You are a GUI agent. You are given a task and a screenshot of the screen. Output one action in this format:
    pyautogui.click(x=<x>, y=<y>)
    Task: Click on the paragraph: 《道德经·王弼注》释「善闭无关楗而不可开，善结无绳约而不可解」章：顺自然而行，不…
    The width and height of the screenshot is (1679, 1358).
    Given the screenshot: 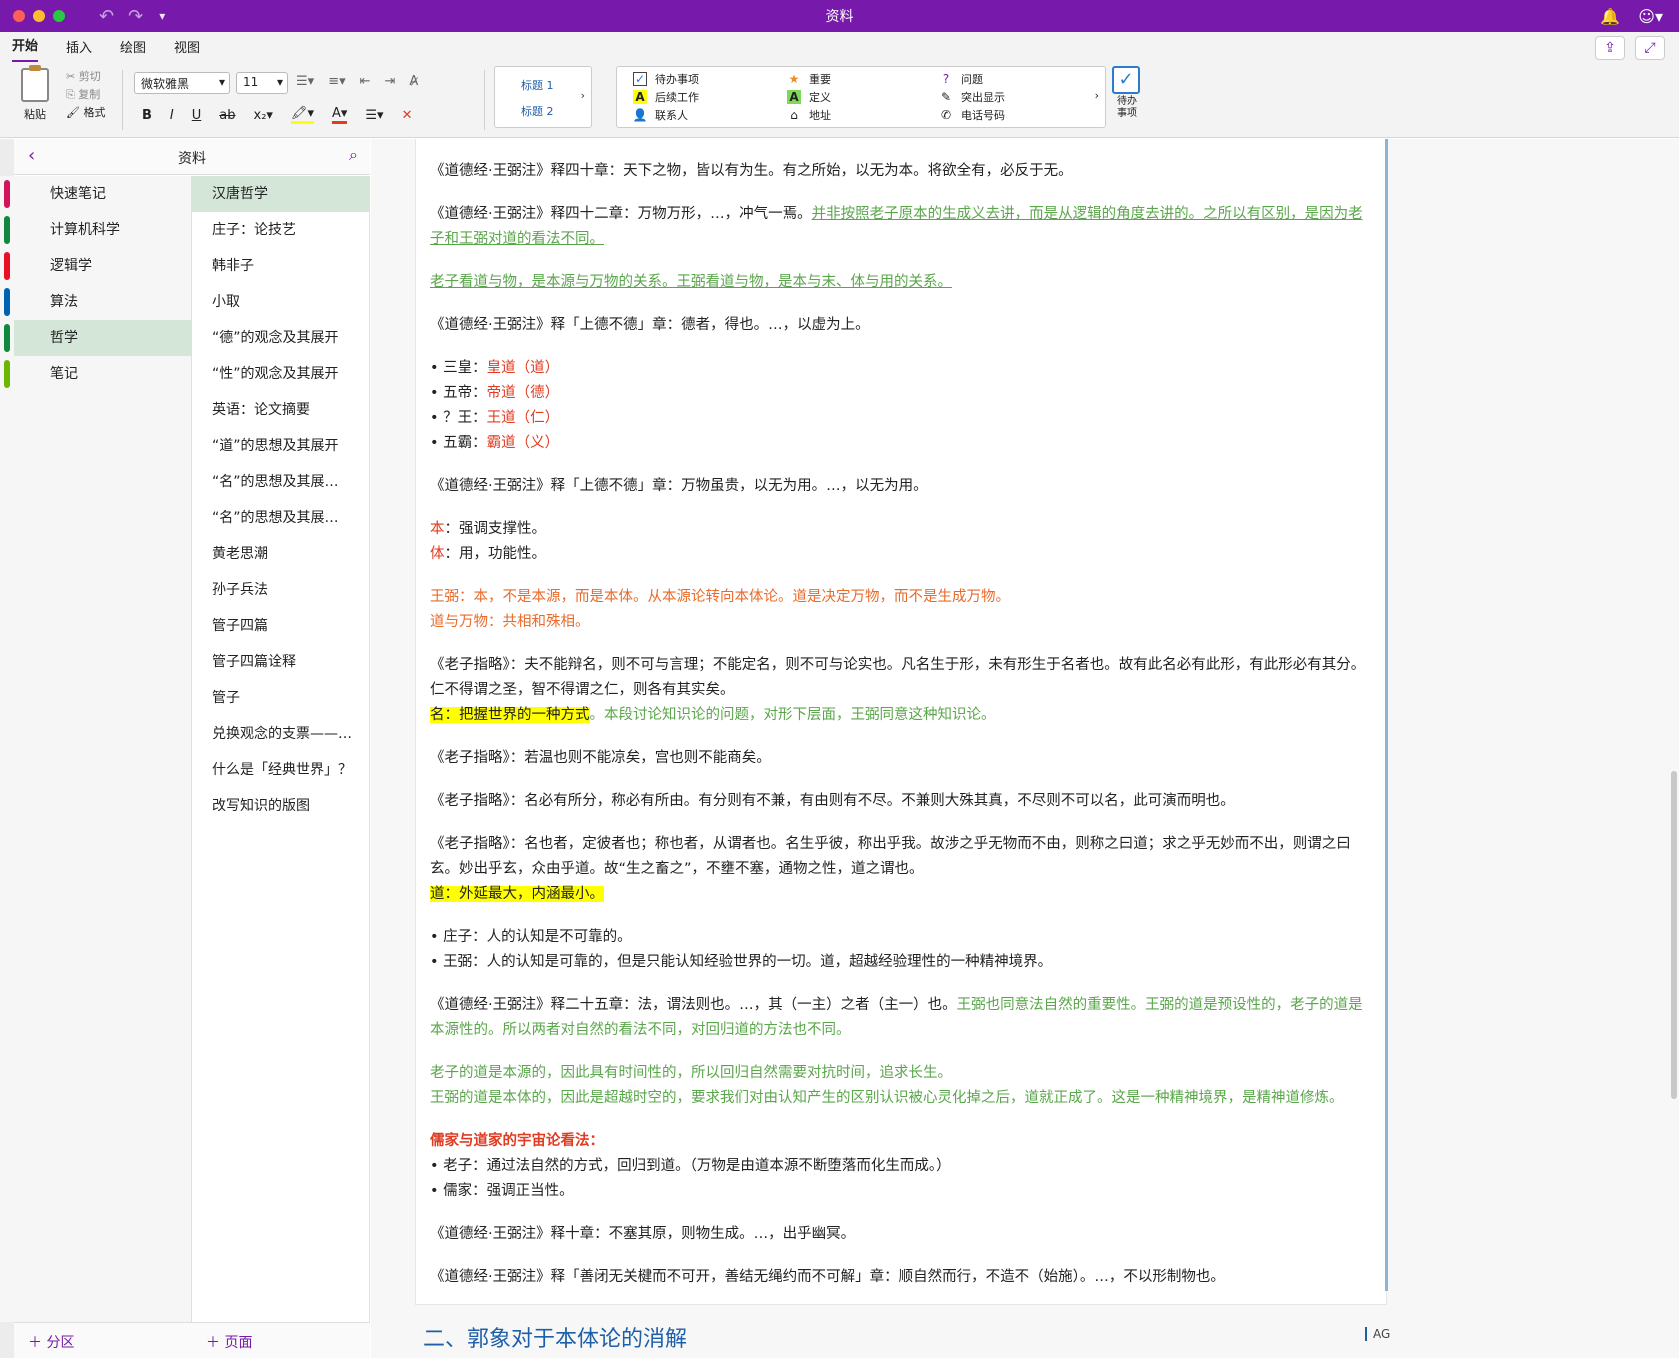 What is the action you would take?
    pyautogui.click(x=901, y=1277)
    